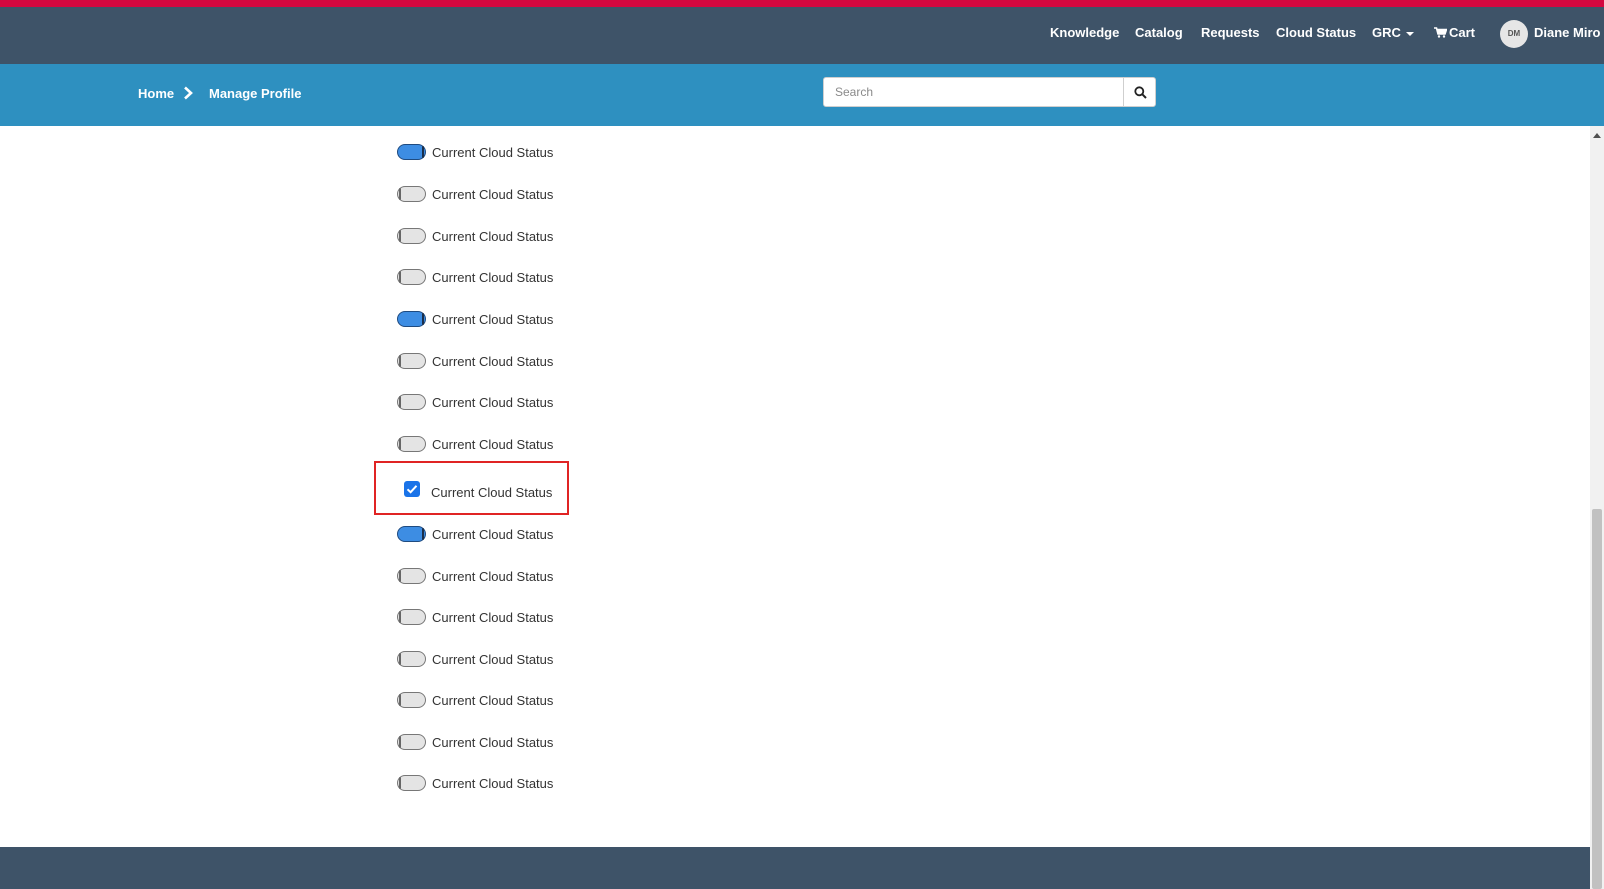  I want to click on chevron-right-icon, so click(188, 93).